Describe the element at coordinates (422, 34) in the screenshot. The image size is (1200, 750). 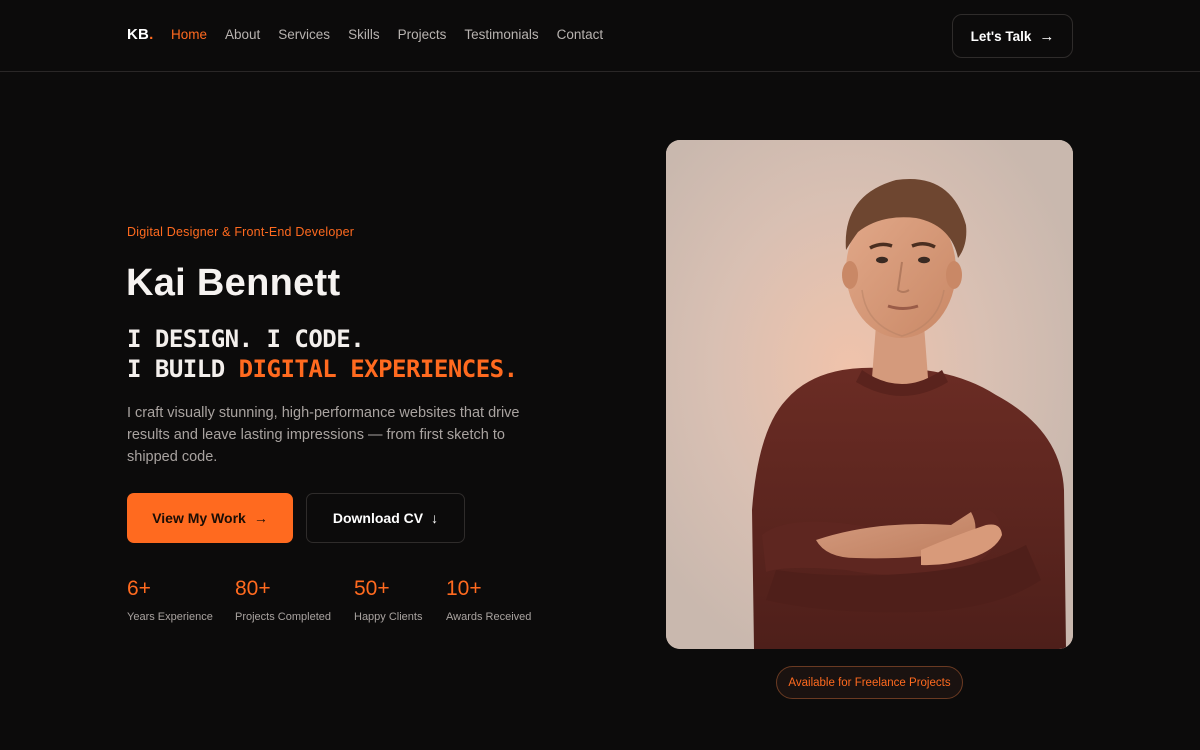
I see `nav-link-projects: Projects` at that location.